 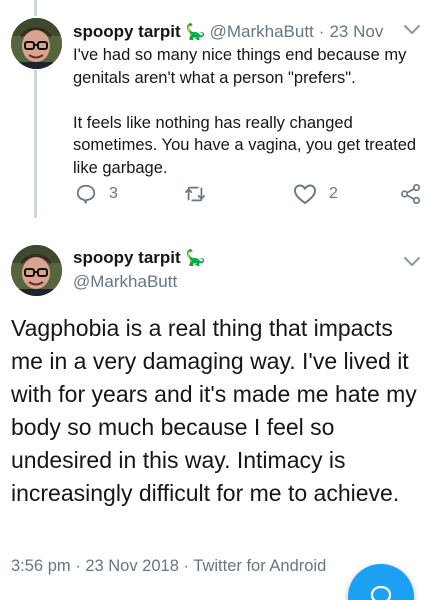 What do you see at coordinates (35, 8) in the screenshot?
I see `thread-connector-top` at bounding box center [35, 8].